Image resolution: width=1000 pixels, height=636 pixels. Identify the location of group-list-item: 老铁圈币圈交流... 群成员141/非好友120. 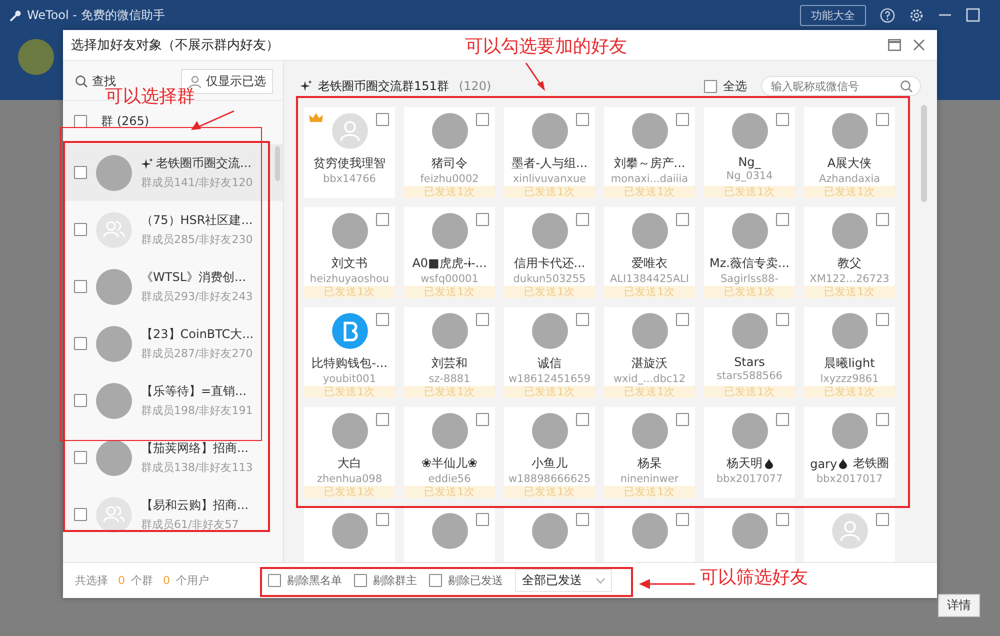
(173, 172).